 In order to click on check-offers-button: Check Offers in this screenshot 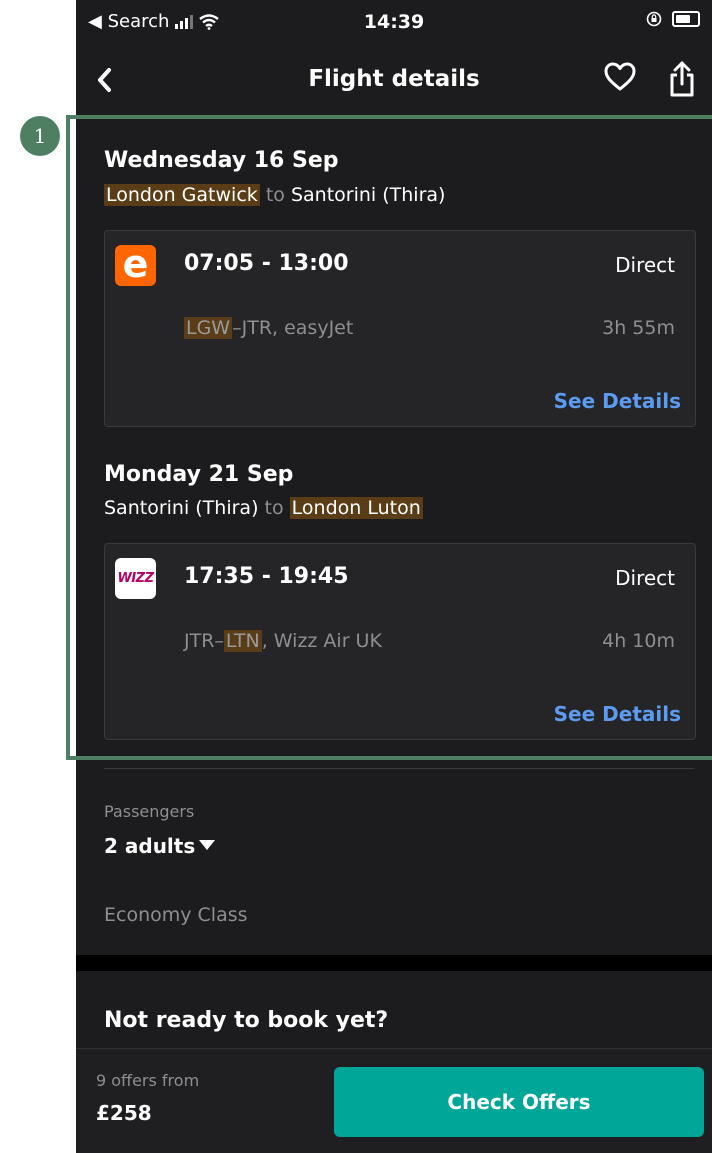, I will do `click(519, 1102)`.